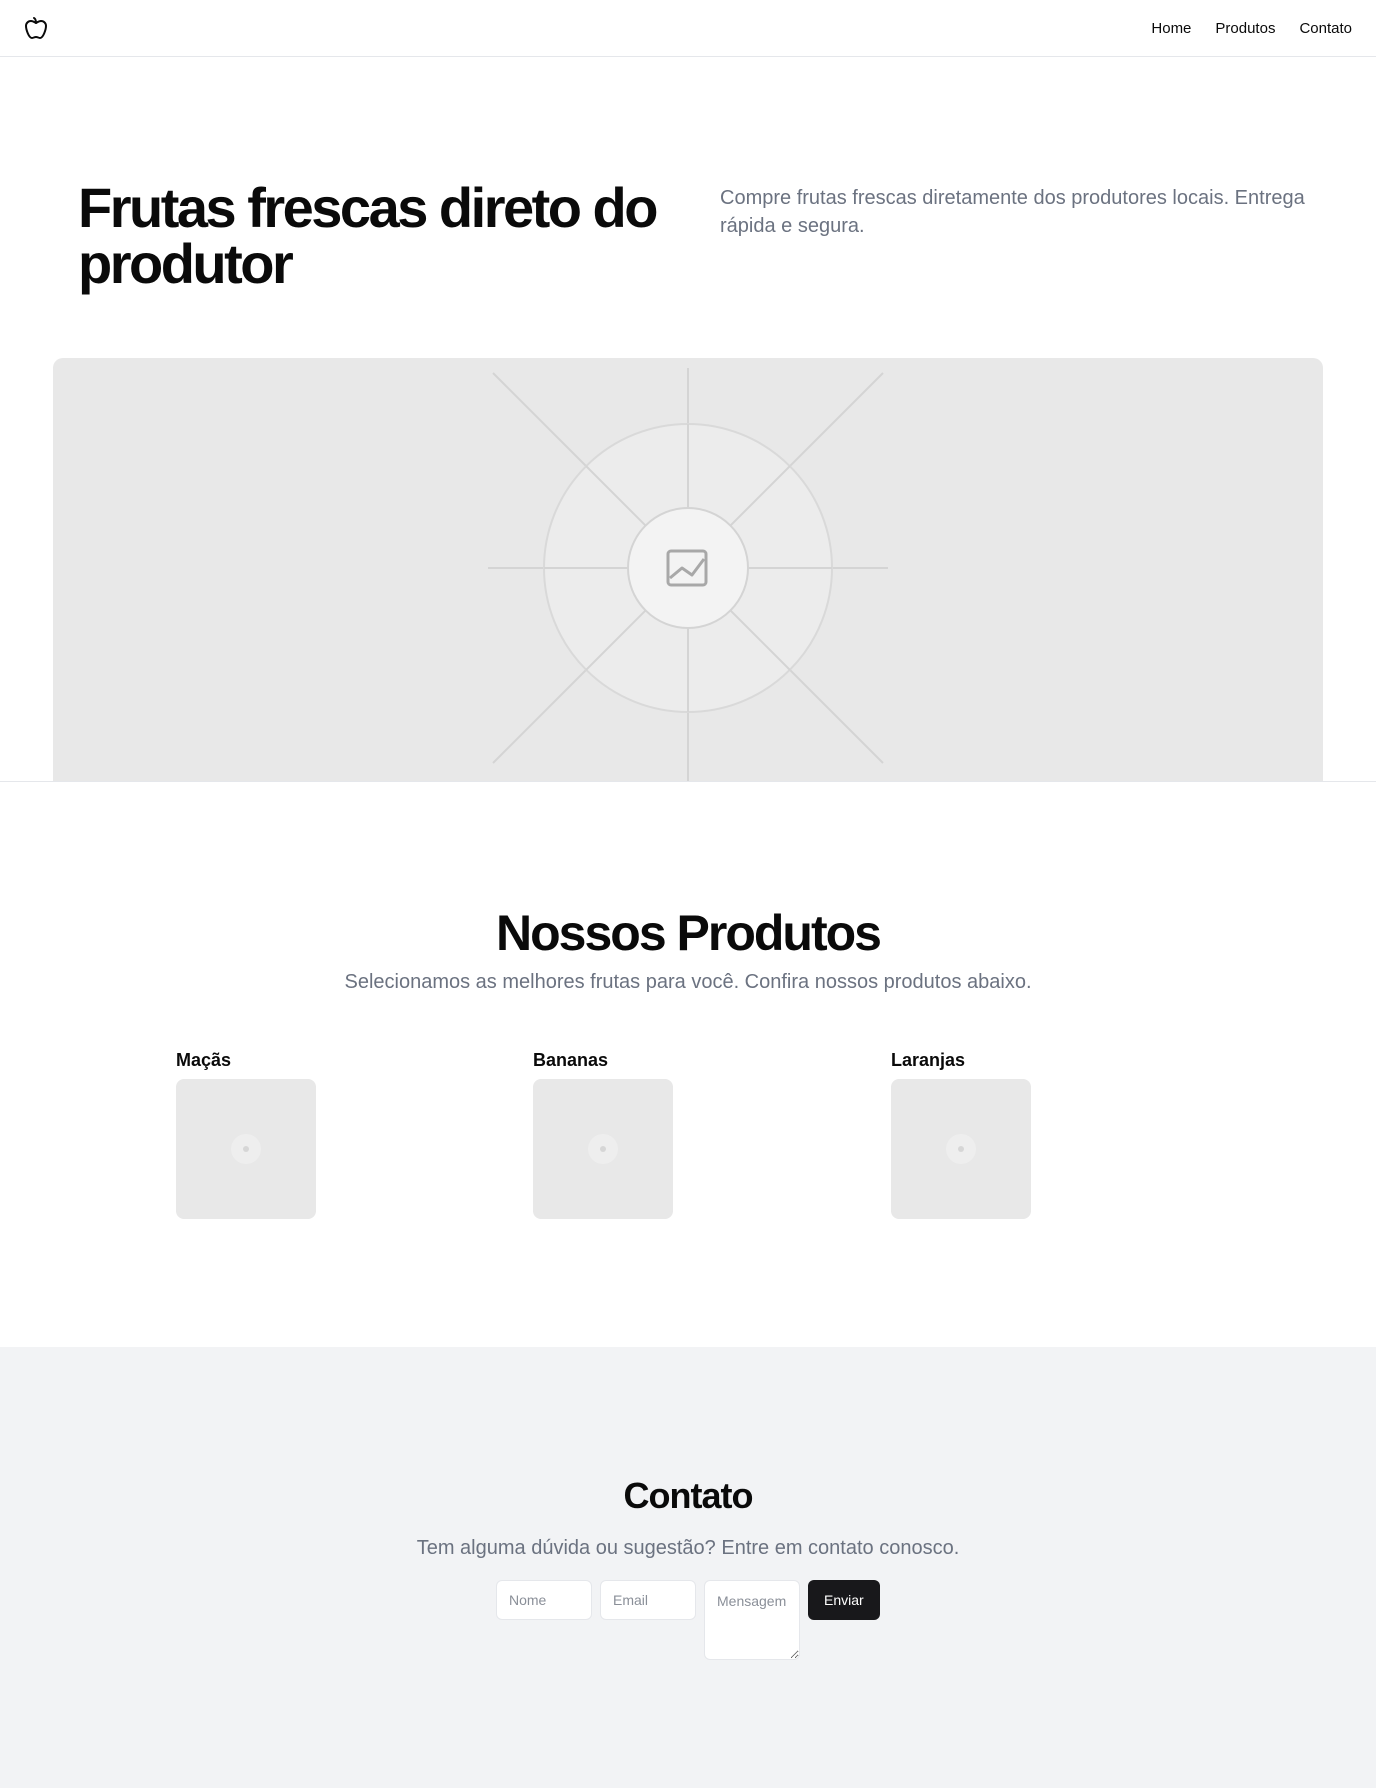 The image size is (1376, 1788). I want to click on product-name: Bananas, so click(571, 1060).